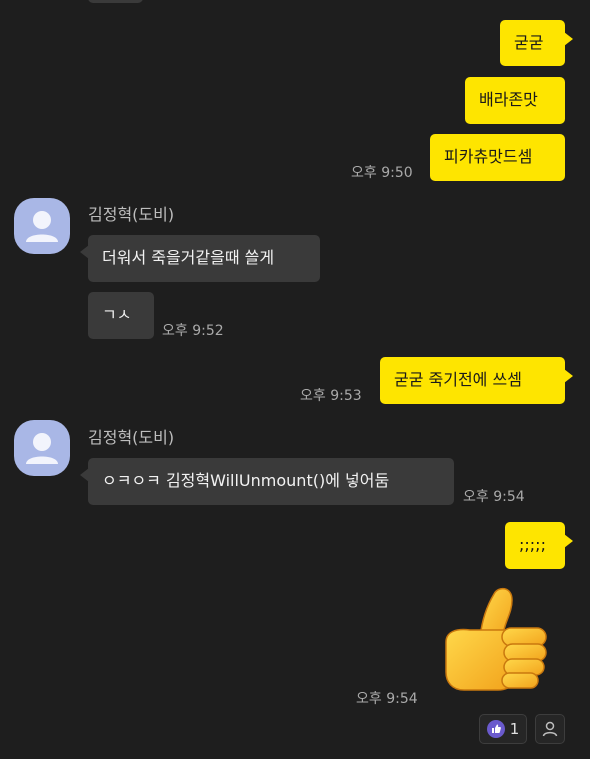 This screenshot has height=759, width=590. I want to click on person-icon, so click(550, 729).